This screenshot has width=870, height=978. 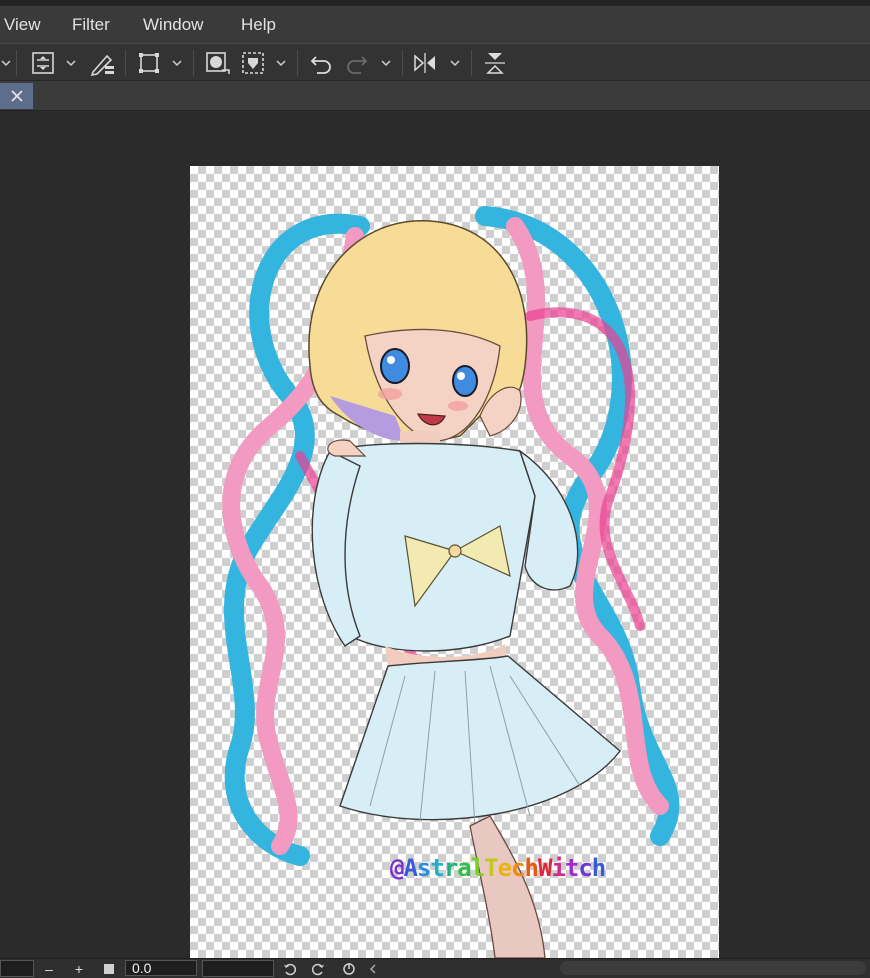 I want to click on zoom-out-button: –, so click(x=49, y=968).